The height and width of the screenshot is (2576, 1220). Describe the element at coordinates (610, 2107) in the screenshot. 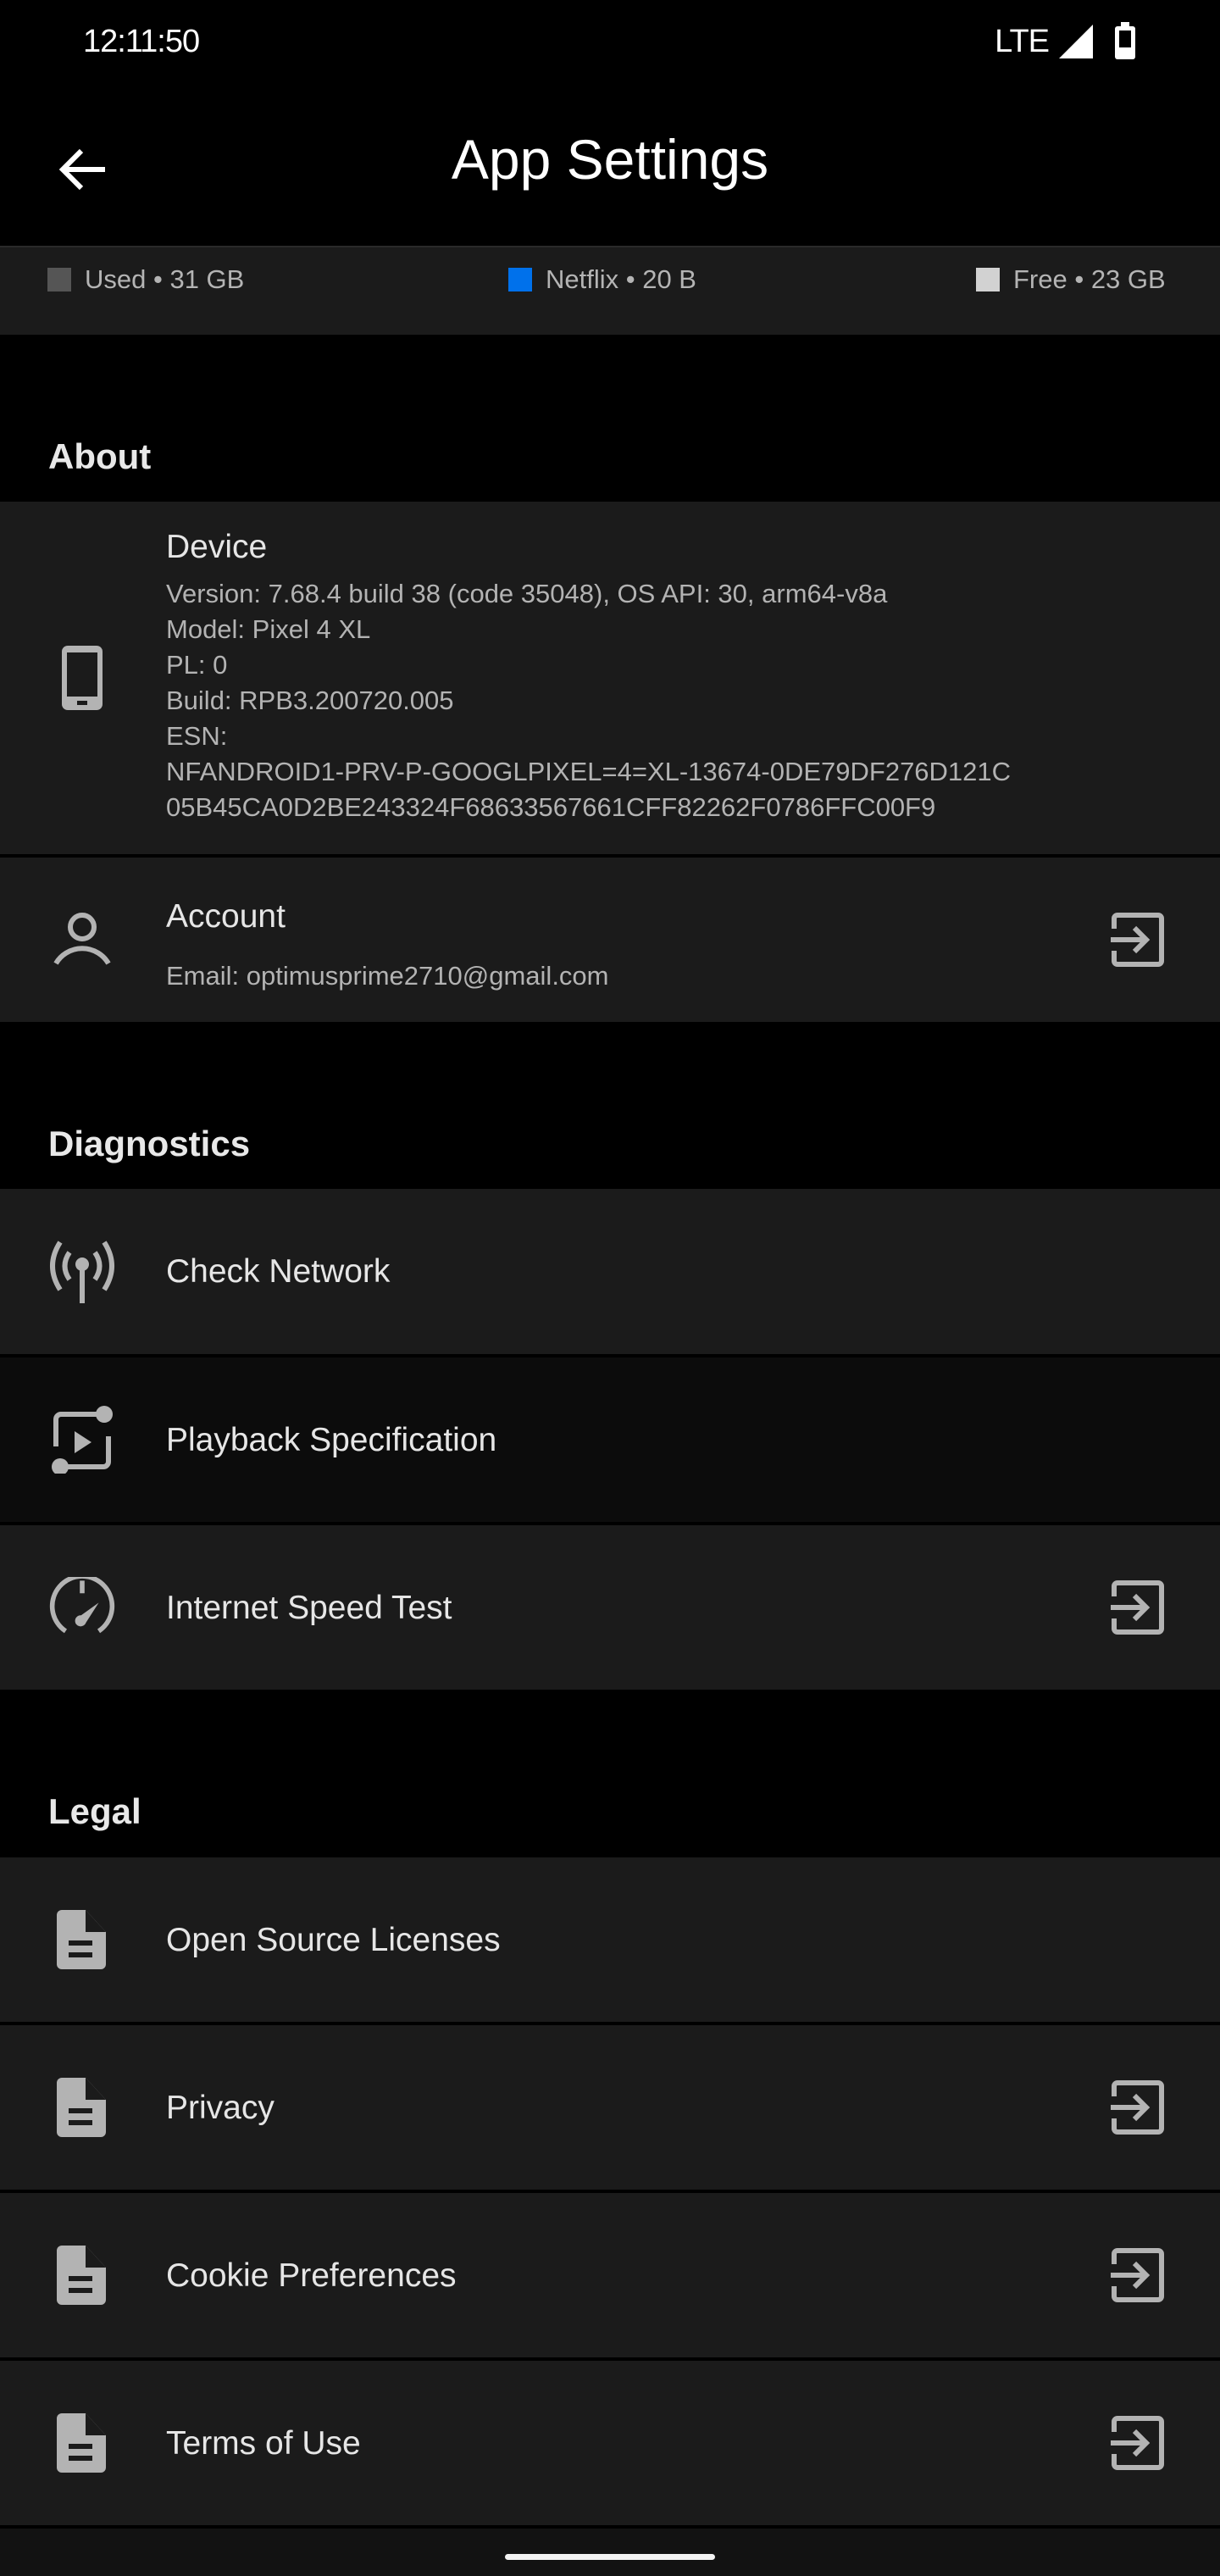

I see `privacy-row: Privacy` at that location.